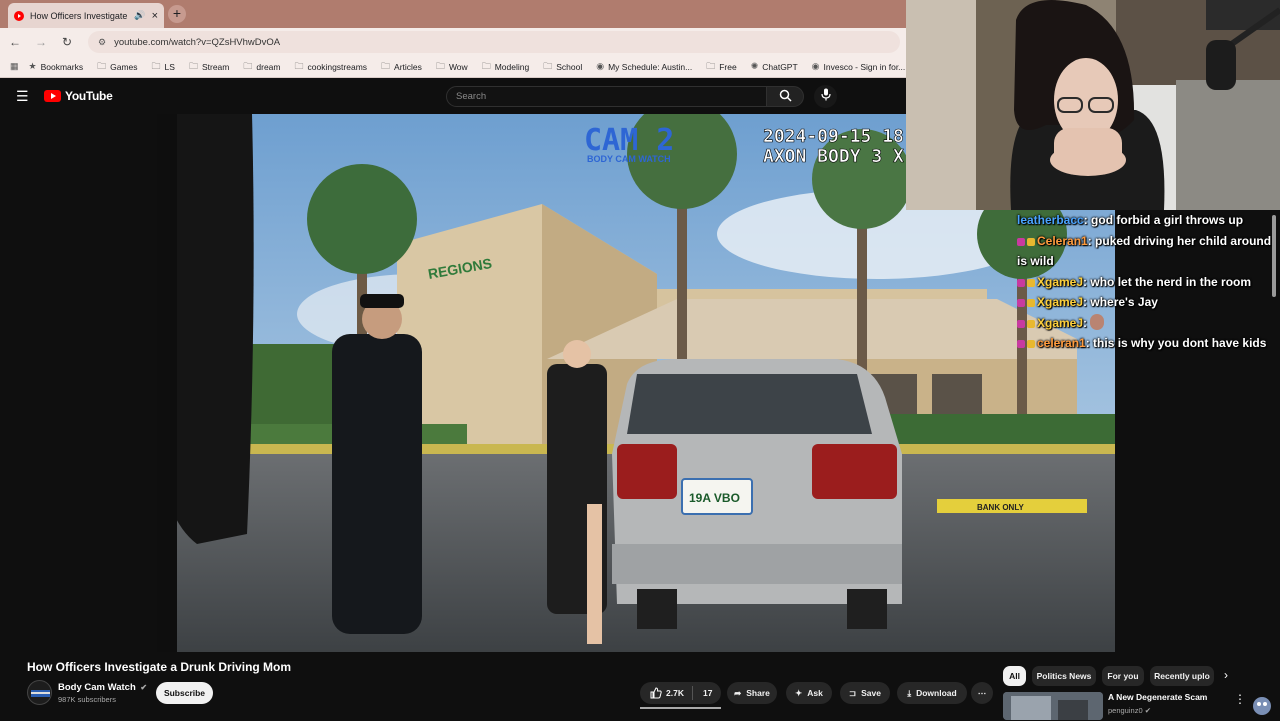  I want to click on download-button: ⤓ Download, so click(932, 693).